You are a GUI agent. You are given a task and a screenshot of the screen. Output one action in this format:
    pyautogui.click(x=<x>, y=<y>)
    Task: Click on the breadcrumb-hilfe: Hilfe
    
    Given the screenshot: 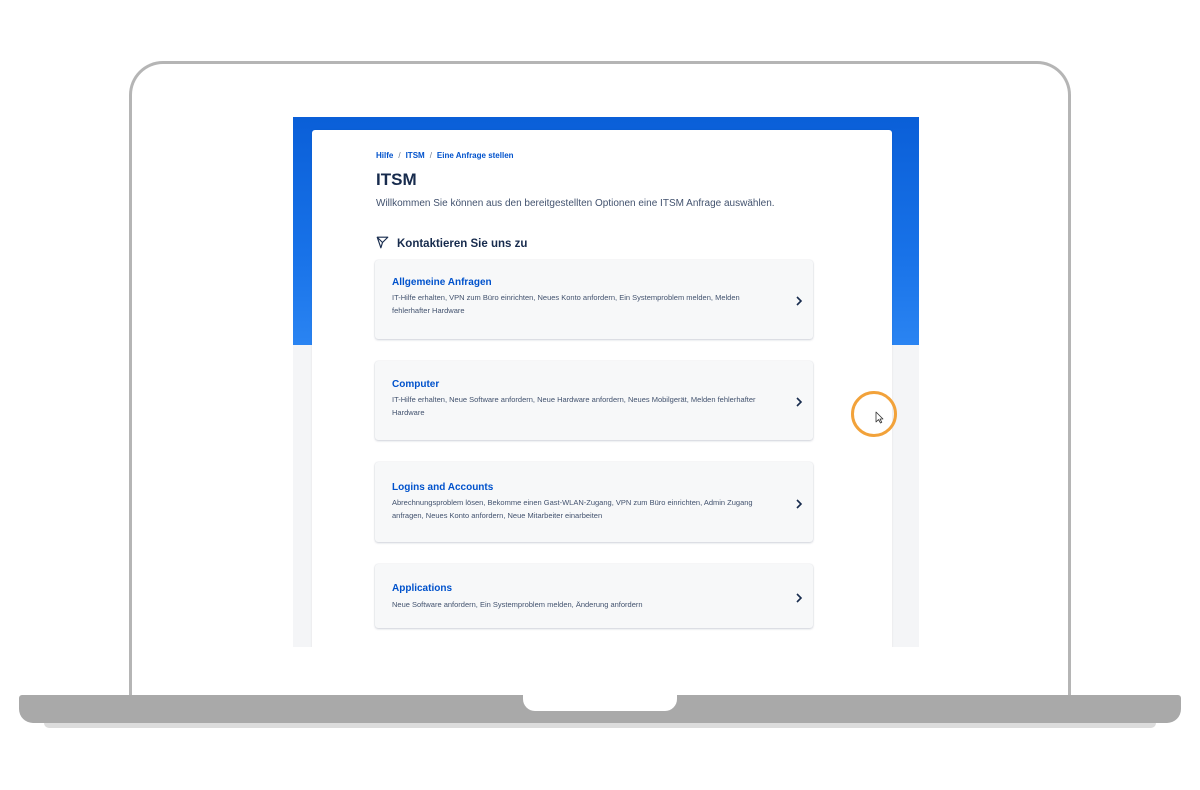 What is the action you would take?
    pyautogui.click(x=384, y=155)
    